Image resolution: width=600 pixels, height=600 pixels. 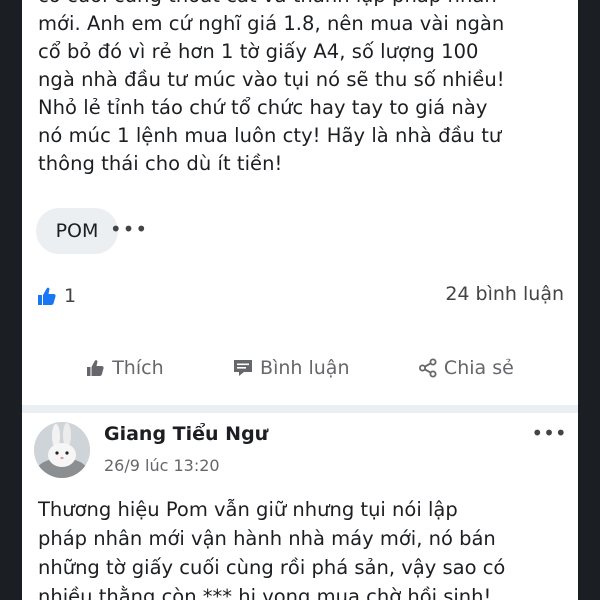 What do you see at coordinates (589, 300) in the screenshot?
I see `right-screen-edge` at bounding box center [589, 300].